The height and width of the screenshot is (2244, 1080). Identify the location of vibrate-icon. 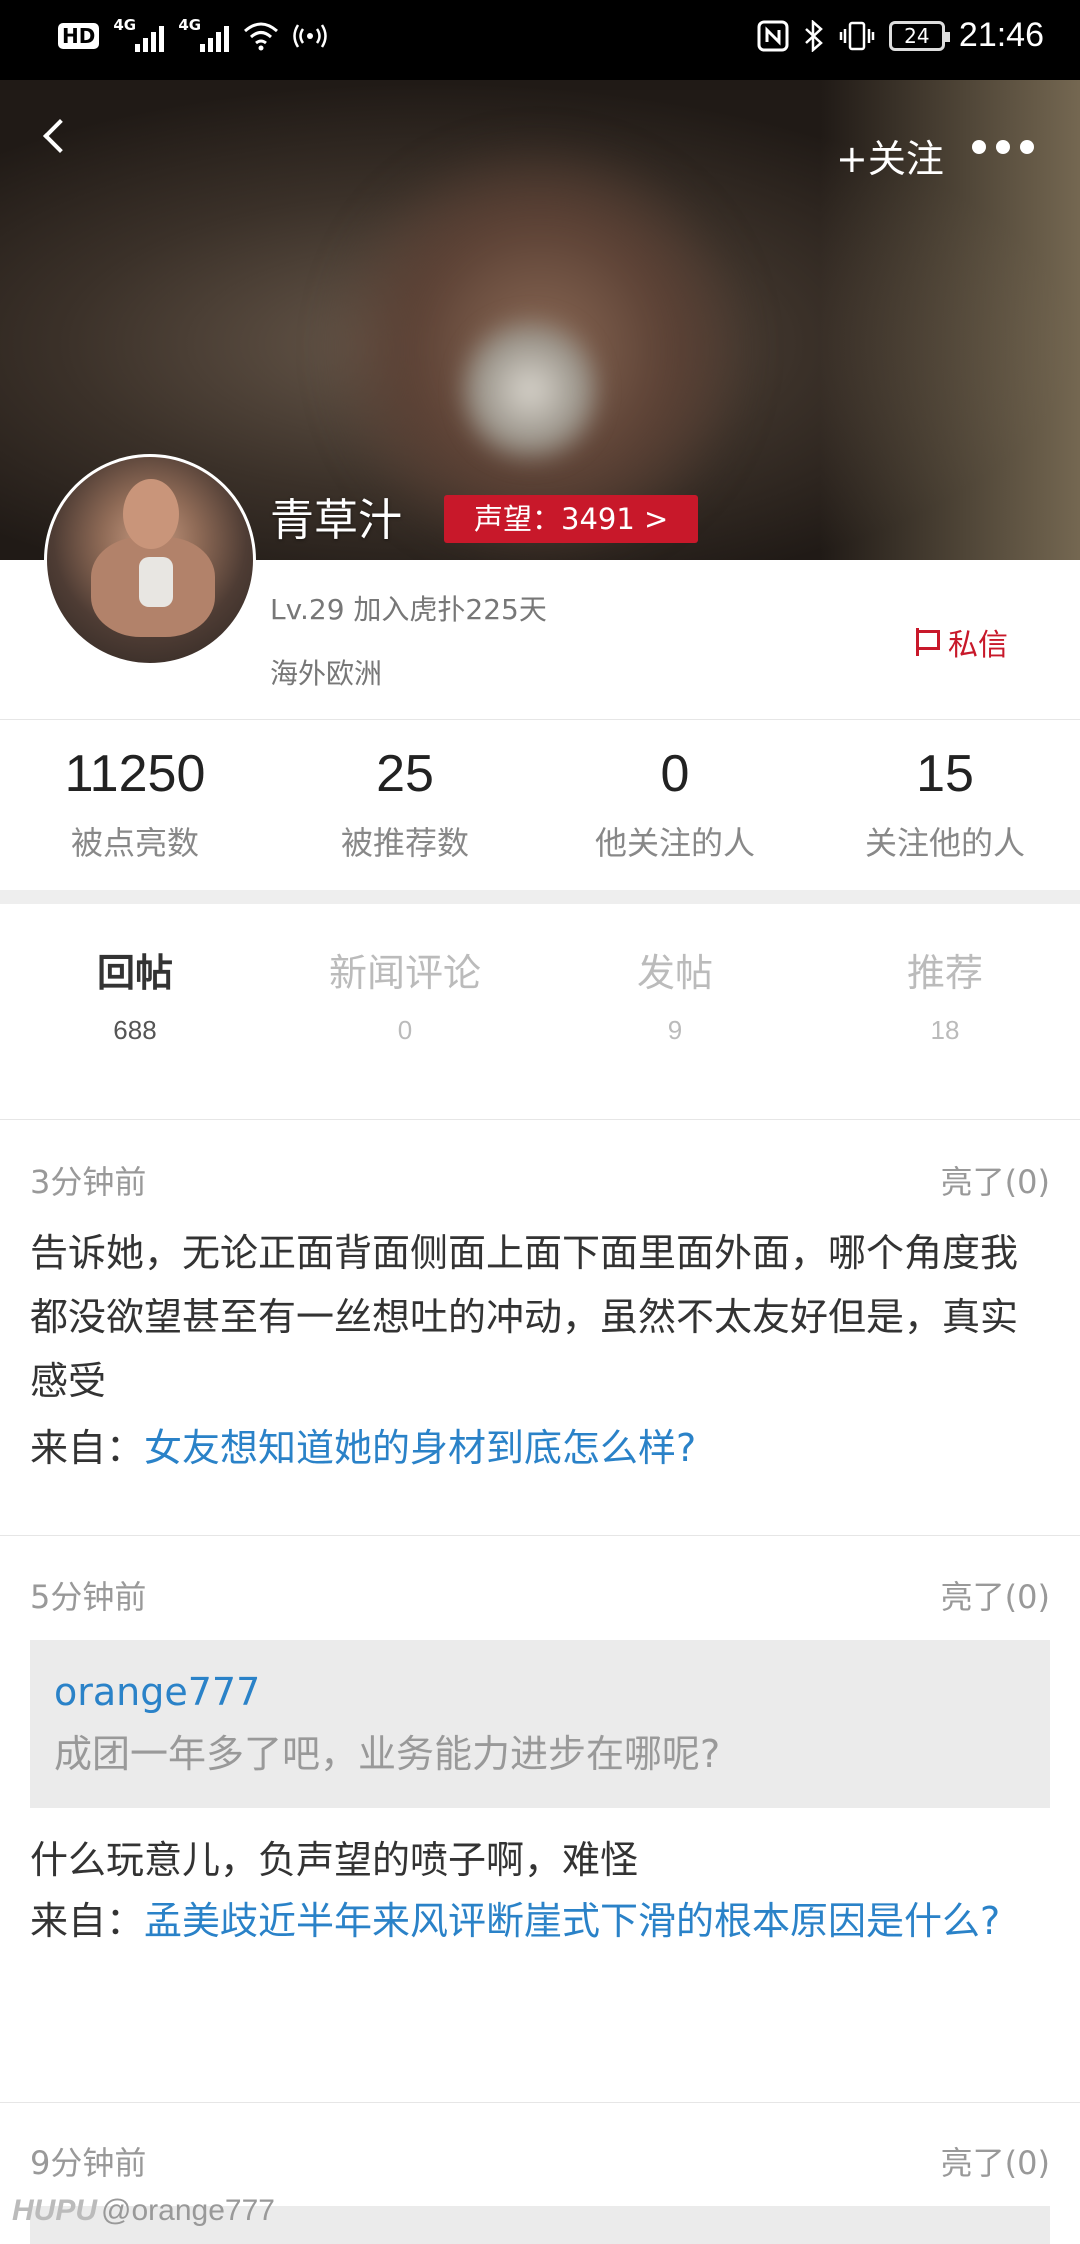
(857, 35).